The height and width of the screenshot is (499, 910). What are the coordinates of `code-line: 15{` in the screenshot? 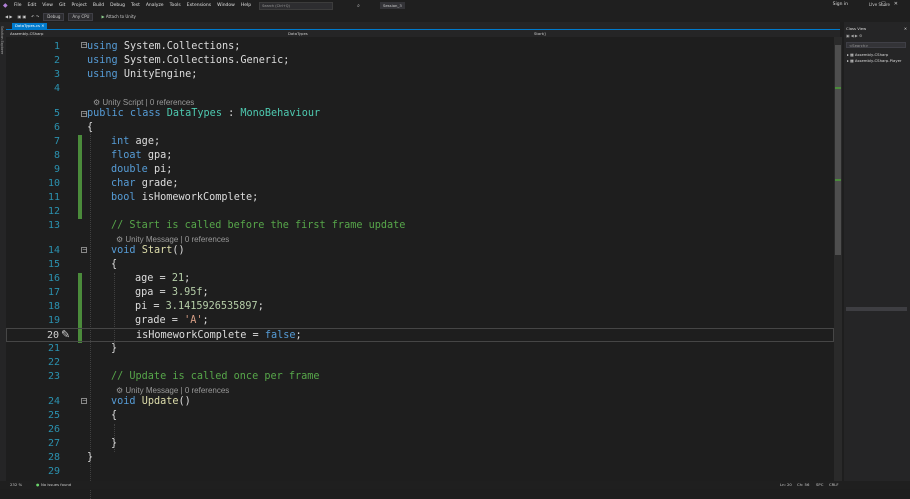 It's located at (82, 264).